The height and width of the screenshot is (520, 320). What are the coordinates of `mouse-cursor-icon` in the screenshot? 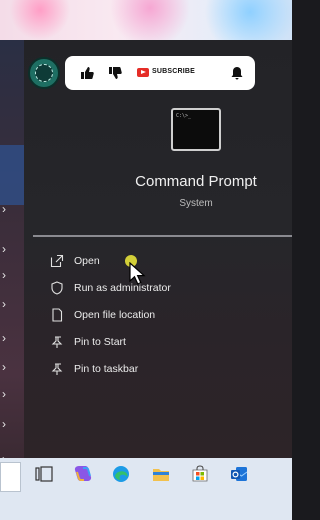 It's located at (137, 273).